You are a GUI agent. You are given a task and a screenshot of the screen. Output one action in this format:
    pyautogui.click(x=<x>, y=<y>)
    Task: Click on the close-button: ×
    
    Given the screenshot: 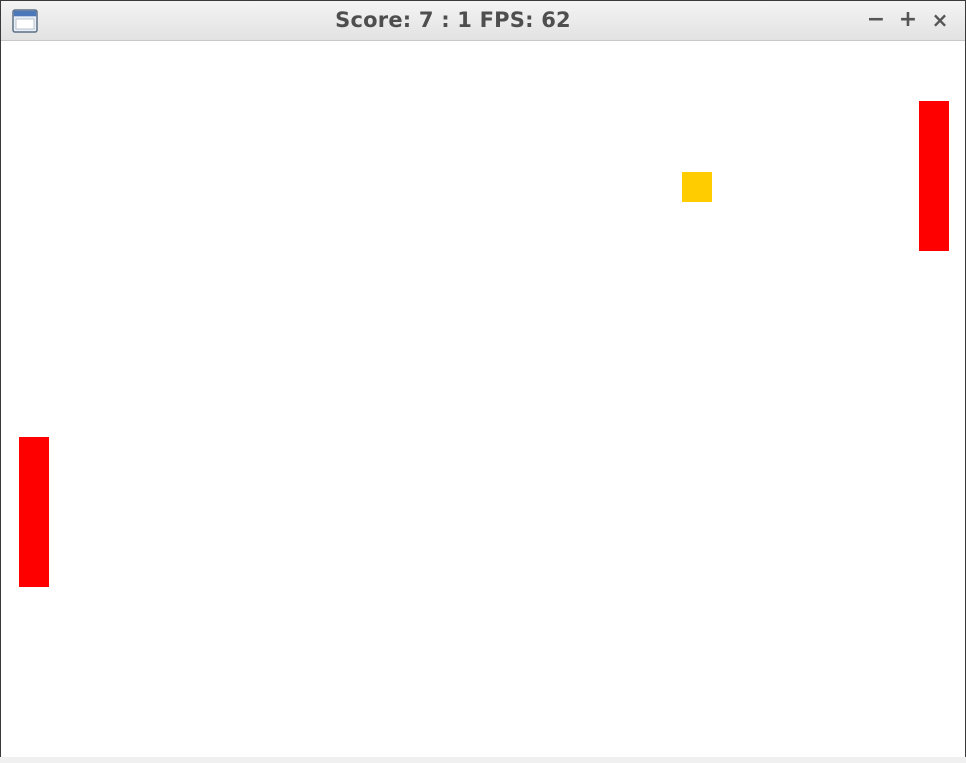 What is the action you would take?
    pyautogui.click(x=940, y=20)
    